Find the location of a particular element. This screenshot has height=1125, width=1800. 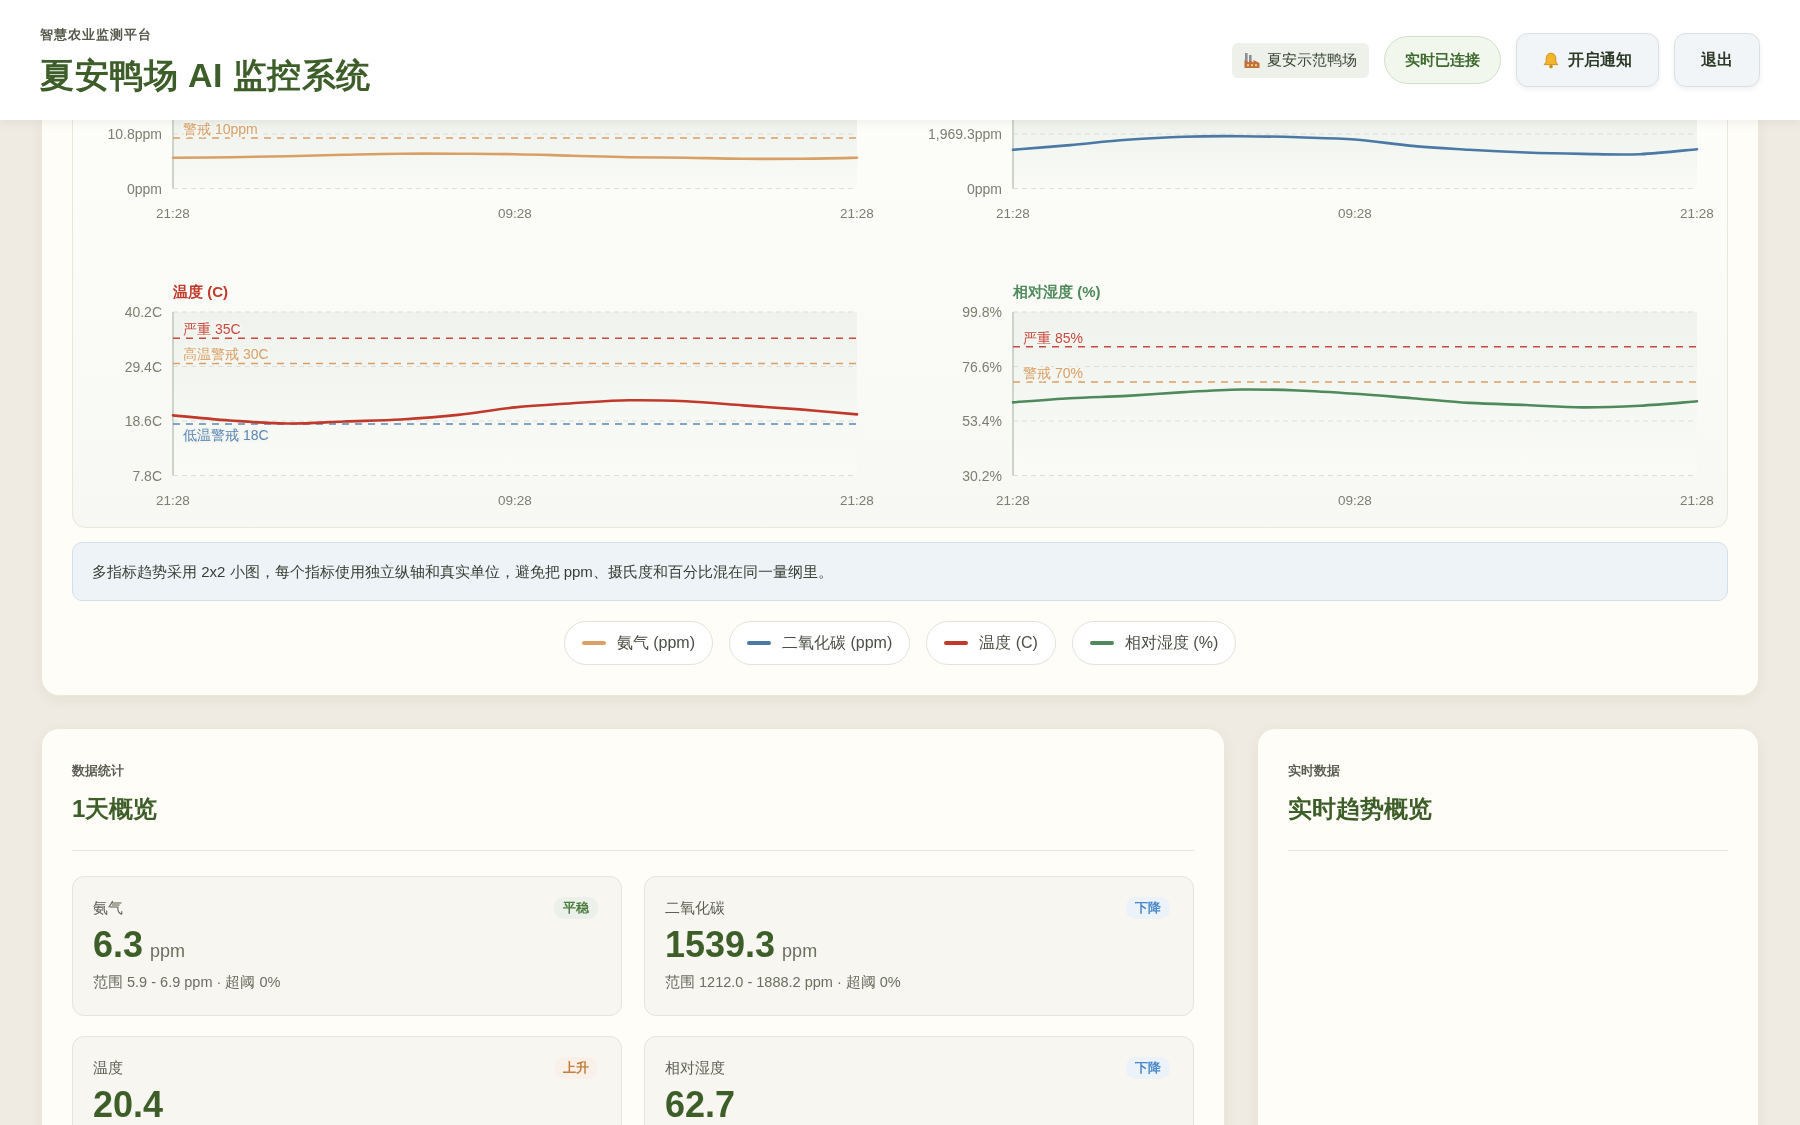

threshold-label: 警戒 70% is located at coordinates (1053, 372).